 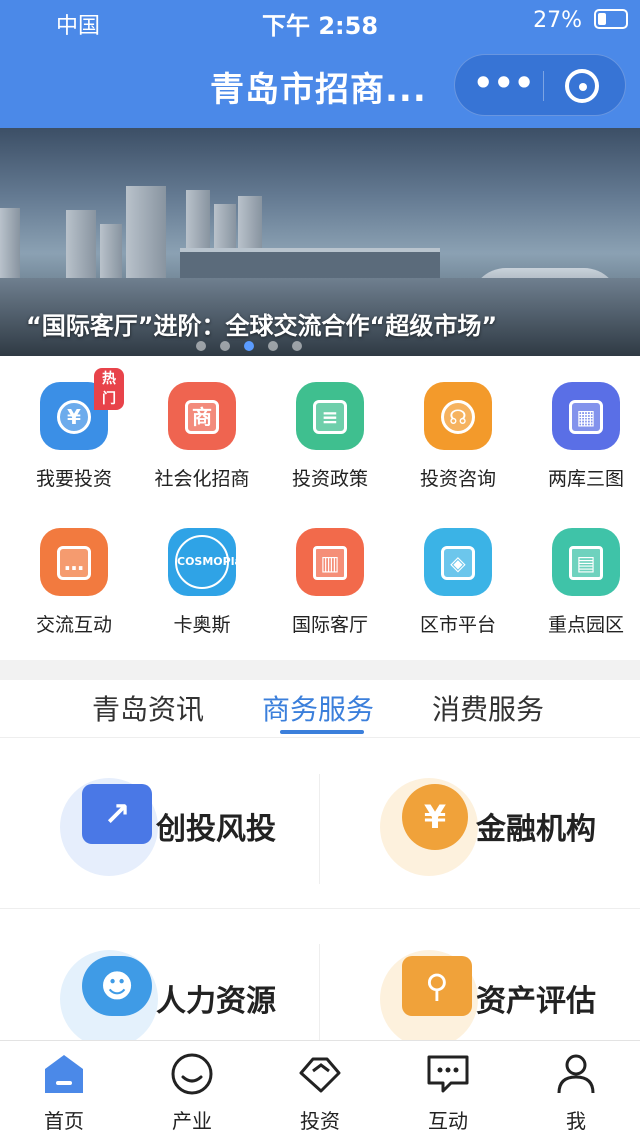 I want to click on more-options-icon: •••, so click(x=503, y=85).